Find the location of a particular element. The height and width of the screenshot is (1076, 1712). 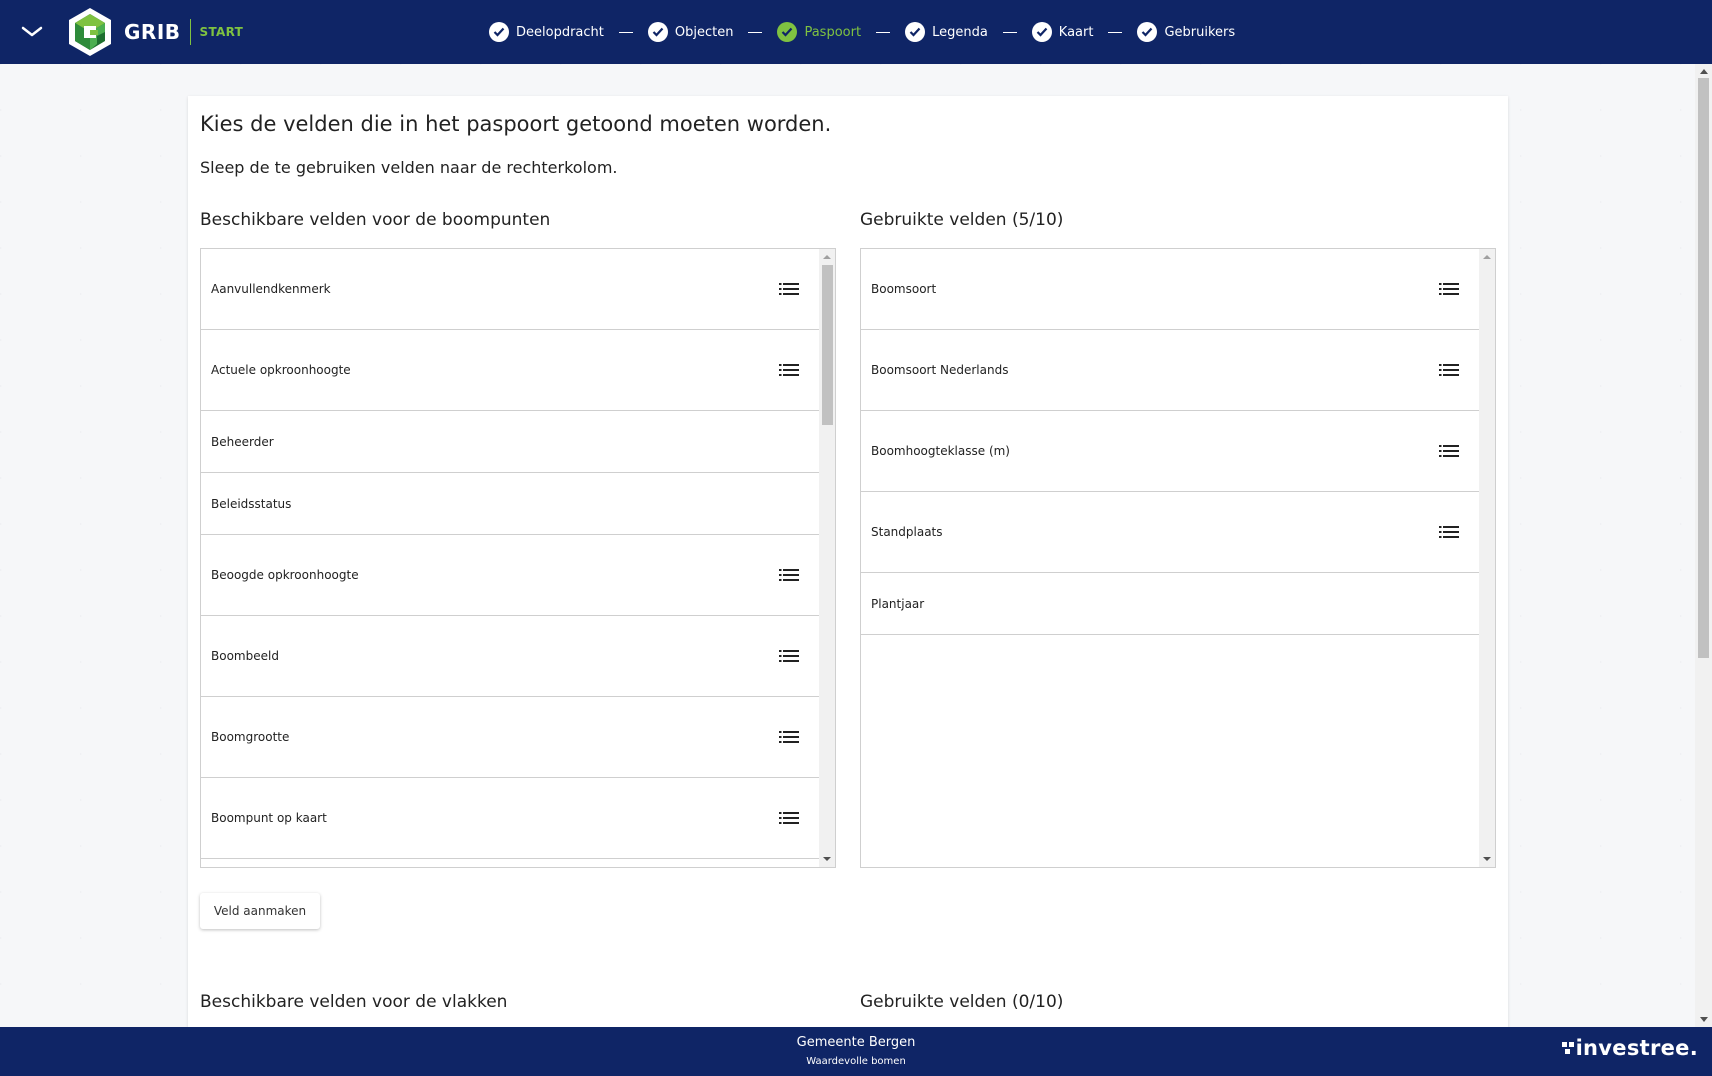

step-label: Kaart is located at coordinates (1076, 32).